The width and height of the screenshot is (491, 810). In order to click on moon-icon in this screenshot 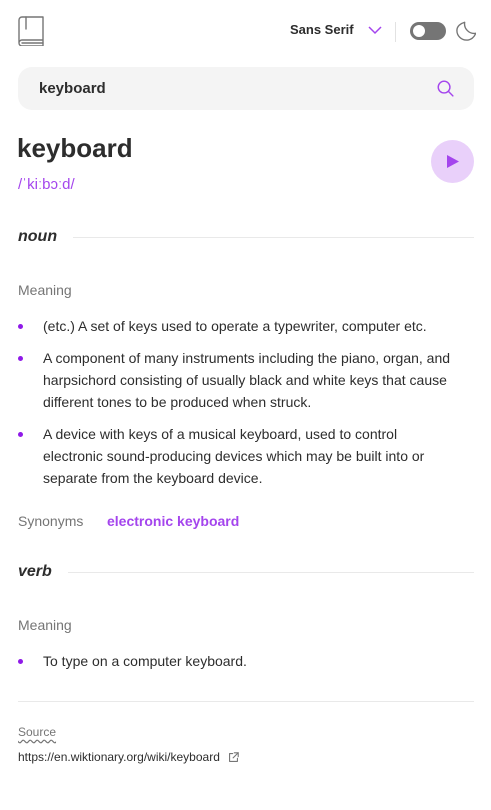, I will do `click(466, 31)`.